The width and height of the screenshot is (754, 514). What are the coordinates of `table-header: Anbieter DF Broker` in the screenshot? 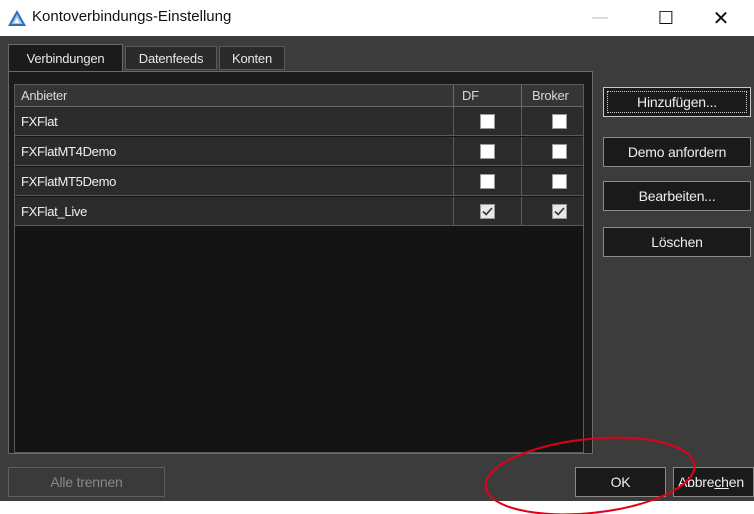 It's located at (299, 96).